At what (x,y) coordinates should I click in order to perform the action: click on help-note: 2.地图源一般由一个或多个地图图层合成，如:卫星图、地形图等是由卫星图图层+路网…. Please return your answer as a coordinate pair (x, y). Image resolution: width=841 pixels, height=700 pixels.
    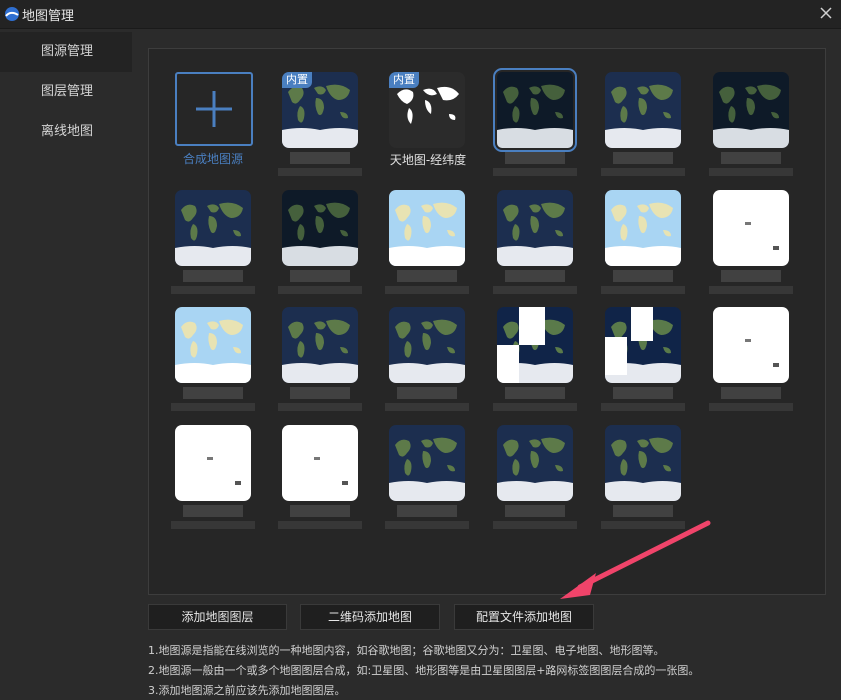
    Looking at the image, I should click on (424, 670).